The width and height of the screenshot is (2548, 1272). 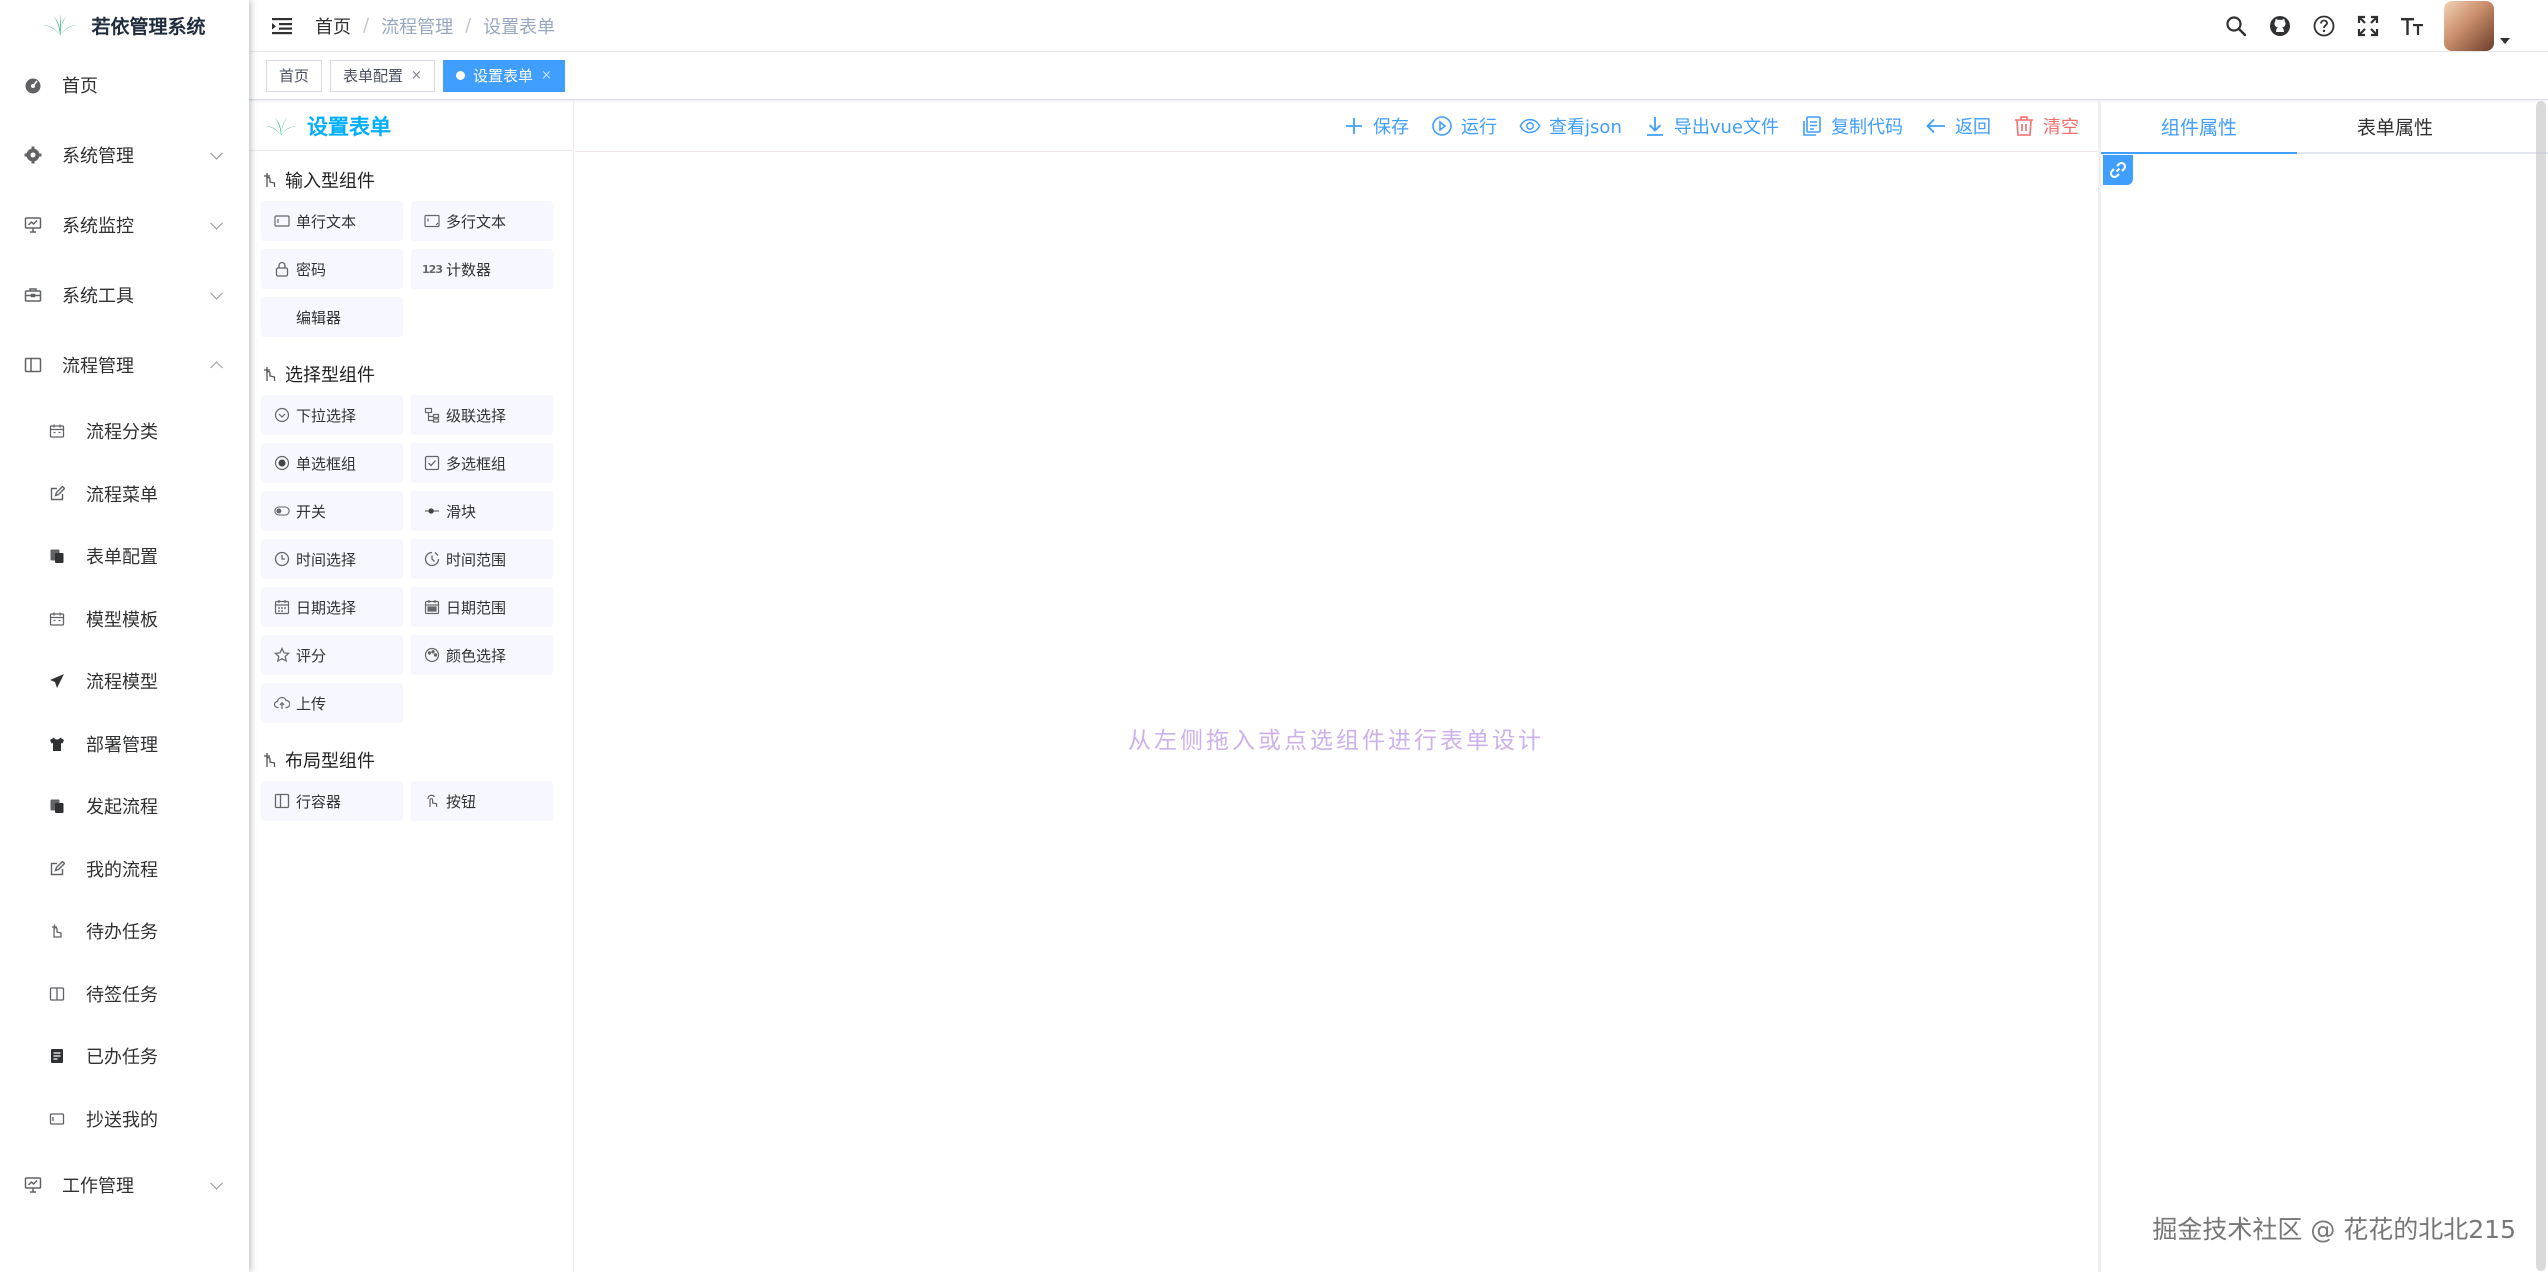 What do you see at coordinates (482, 415) in the screenshot?
I see `component-item: 级联选择` at bounding box center [482, 415].